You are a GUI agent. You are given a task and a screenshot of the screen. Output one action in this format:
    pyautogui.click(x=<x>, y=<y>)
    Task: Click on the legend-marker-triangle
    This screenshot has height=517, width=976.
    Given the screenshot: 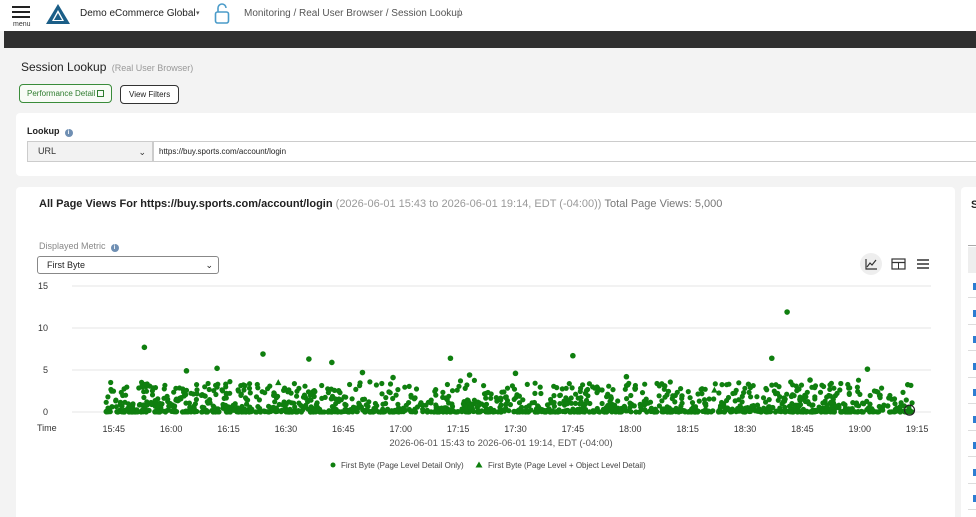 What is the action you would take?
    pyautogui.click(x=479, y=464)
    